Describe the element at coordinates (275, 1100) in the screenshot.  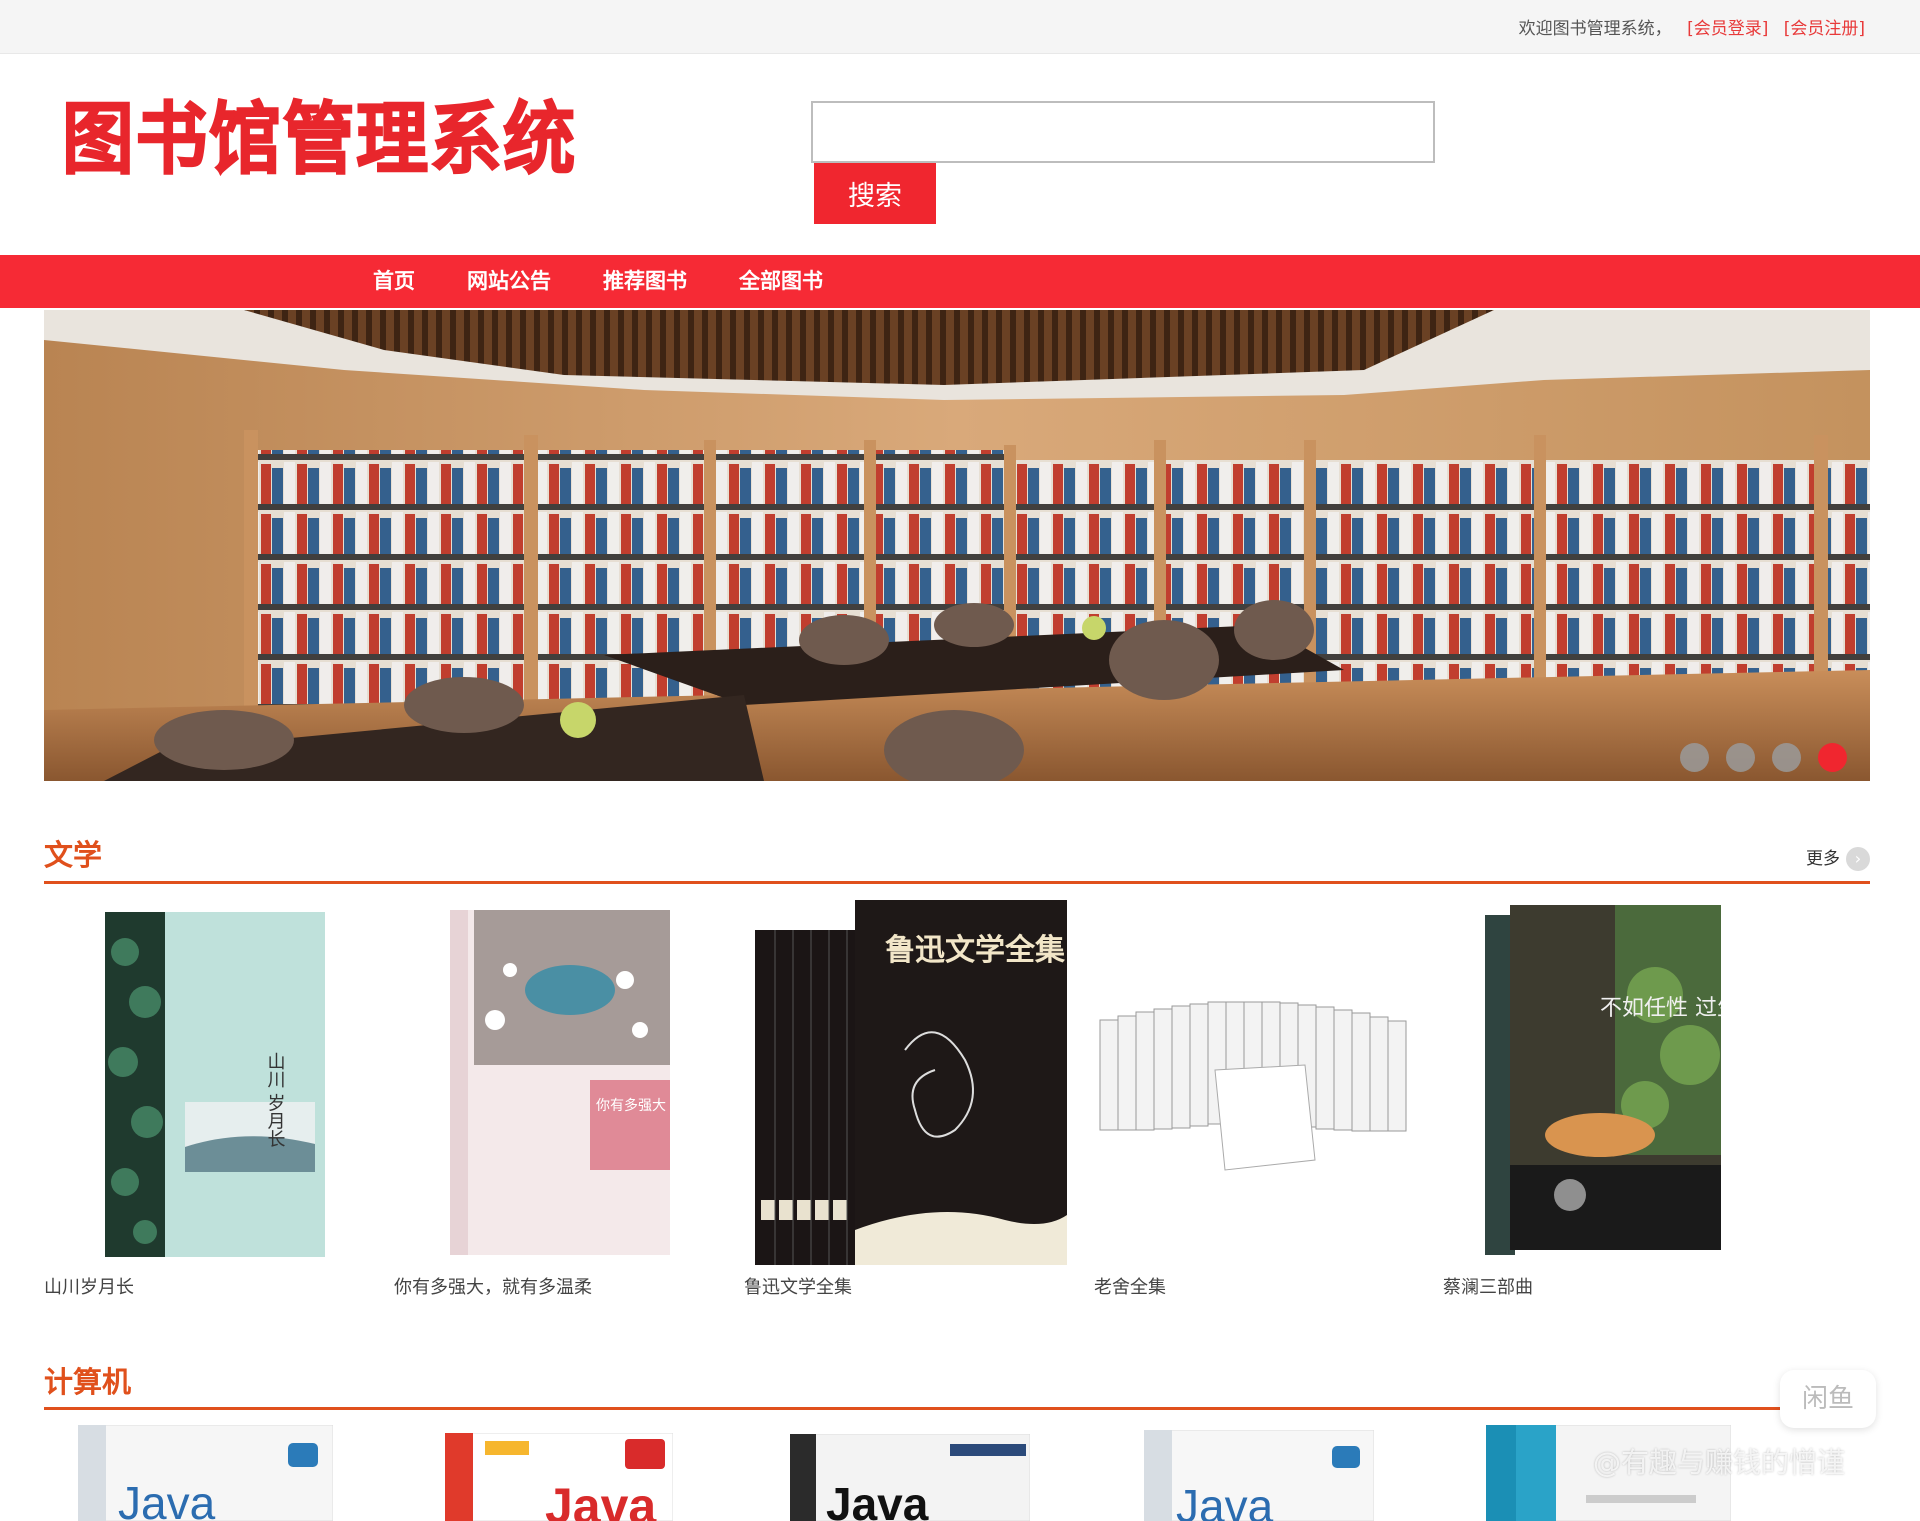
I see `svg-text: 山川 岁月长` at that location.